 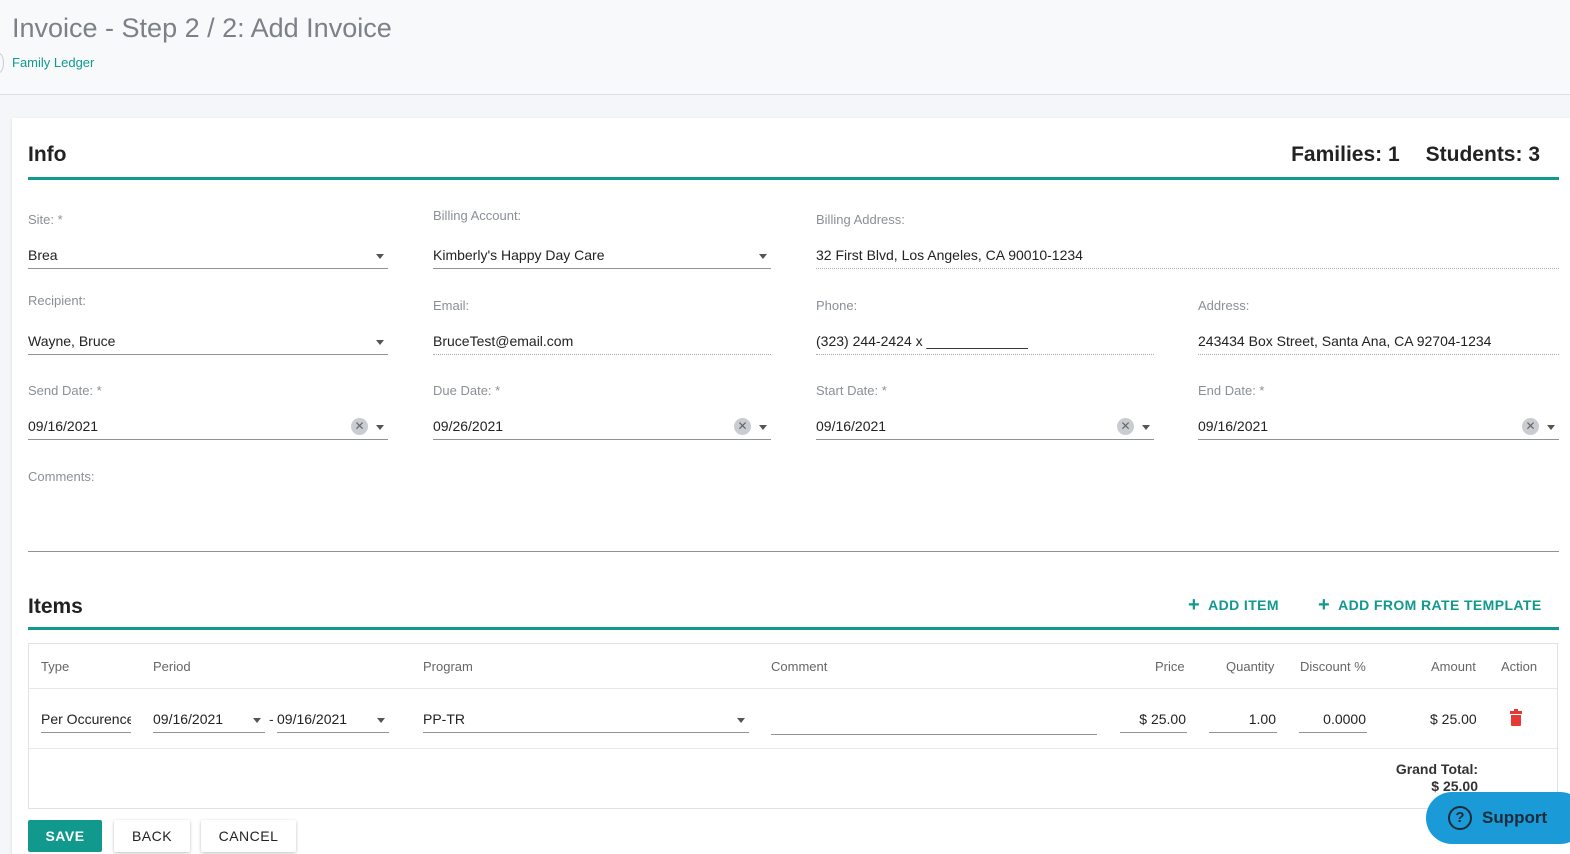 What do you see at coordinates (934, 721) in the screenshot?
I see `item-comment-input` at bounding box center [934, 721].